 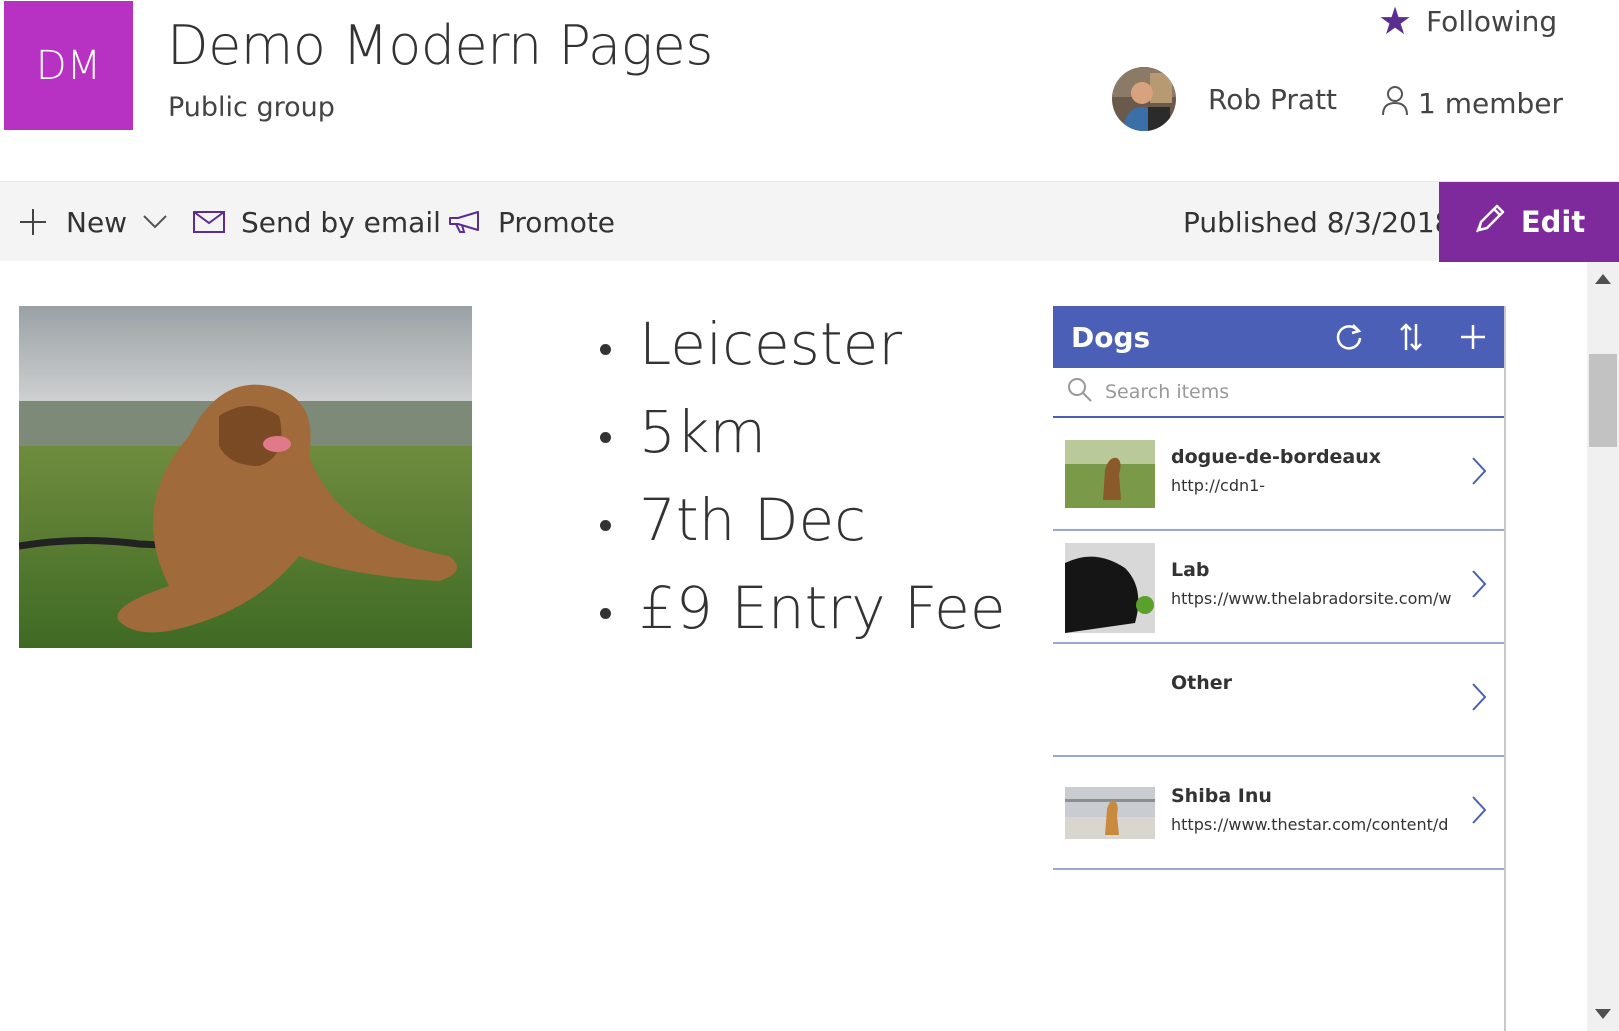 I want to click on search-box, so click(x=1278, y=393).